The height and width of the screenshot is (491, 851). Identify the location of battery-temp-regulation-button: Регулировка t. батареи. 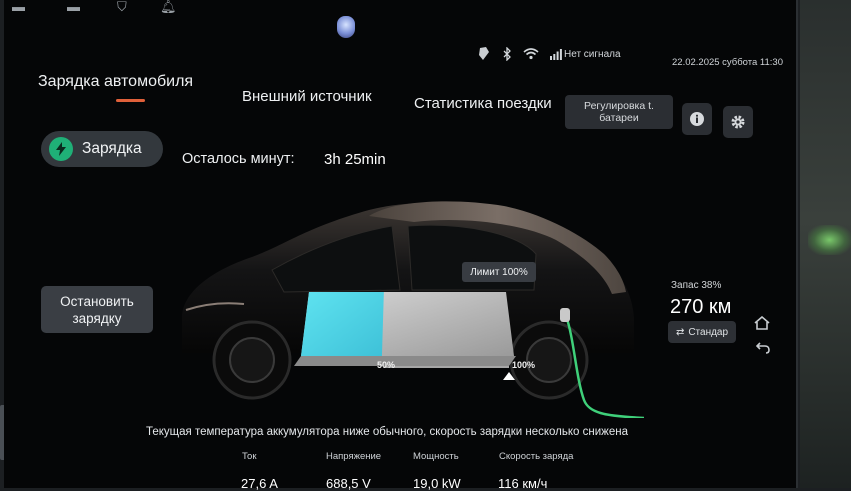
(619, 112).